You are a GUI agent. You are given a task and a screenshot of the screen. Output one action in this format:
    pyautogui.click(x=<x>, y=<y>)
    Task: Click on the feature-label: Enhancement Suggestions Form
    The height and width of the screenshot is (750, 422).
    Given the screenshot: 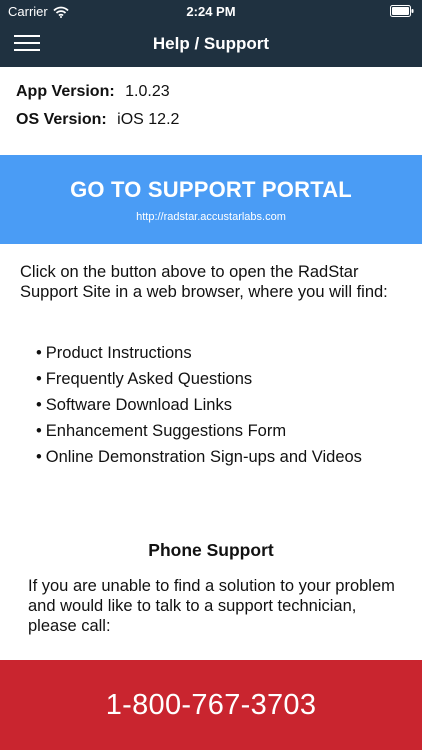 What is the action you would take?
    pyautogui.click(x=166, y=431)
    